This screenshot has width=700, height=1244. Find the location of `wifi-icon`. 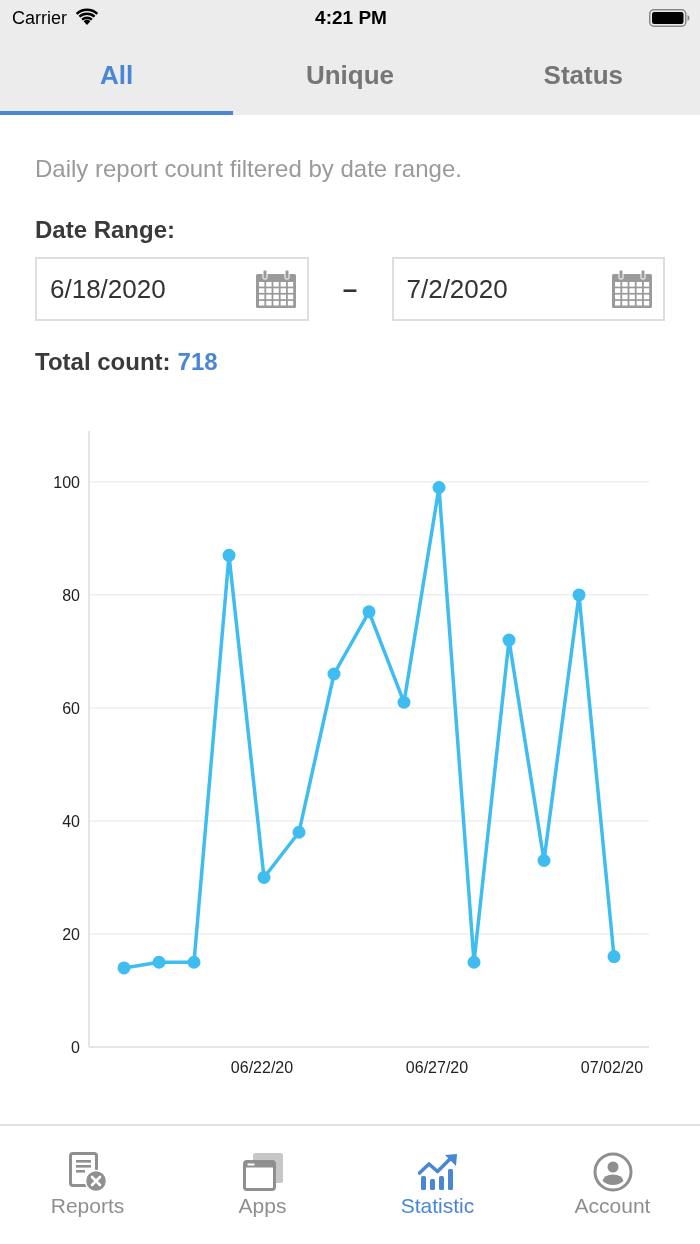

wifi-icon is located at coordinates (87, 16).